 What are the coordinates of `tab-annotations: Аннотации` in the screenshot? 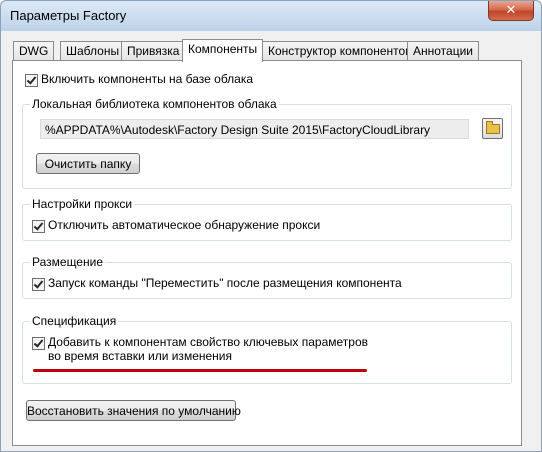 It's located at (443, 51).